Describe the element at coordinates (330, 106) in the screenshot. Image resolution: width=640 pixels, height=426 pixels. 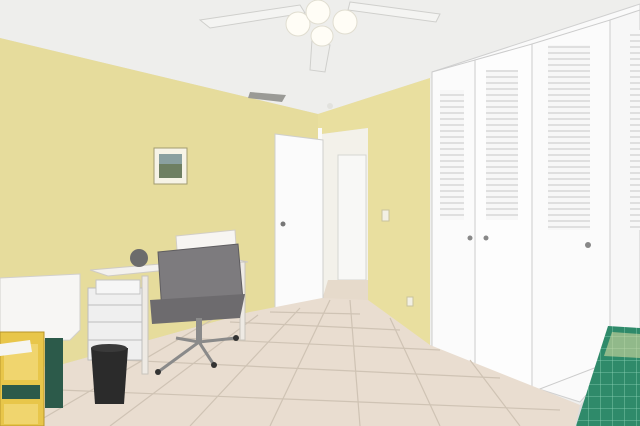
I see `smoke-detector` at that location.